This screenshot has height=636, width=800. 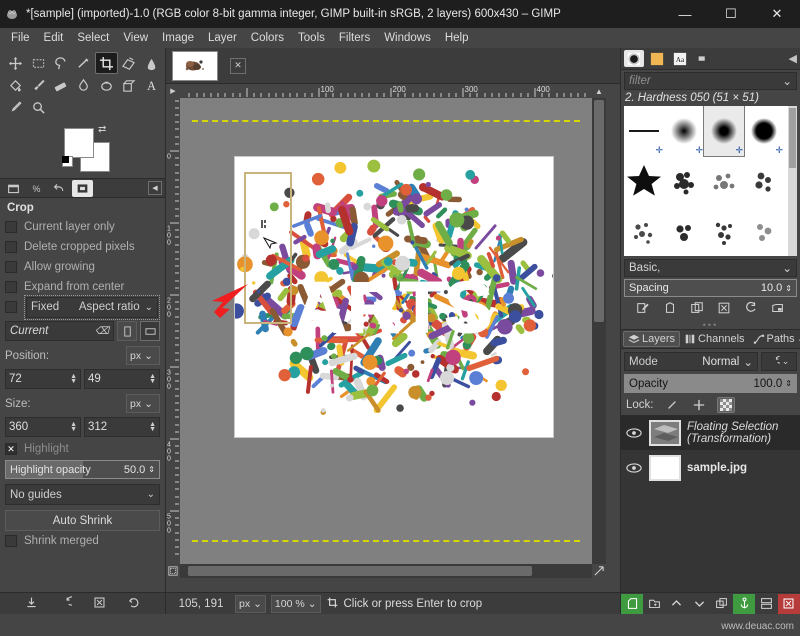 I want to click on checkbox-delete-cropped-pixels, so click(x=11, y=247).